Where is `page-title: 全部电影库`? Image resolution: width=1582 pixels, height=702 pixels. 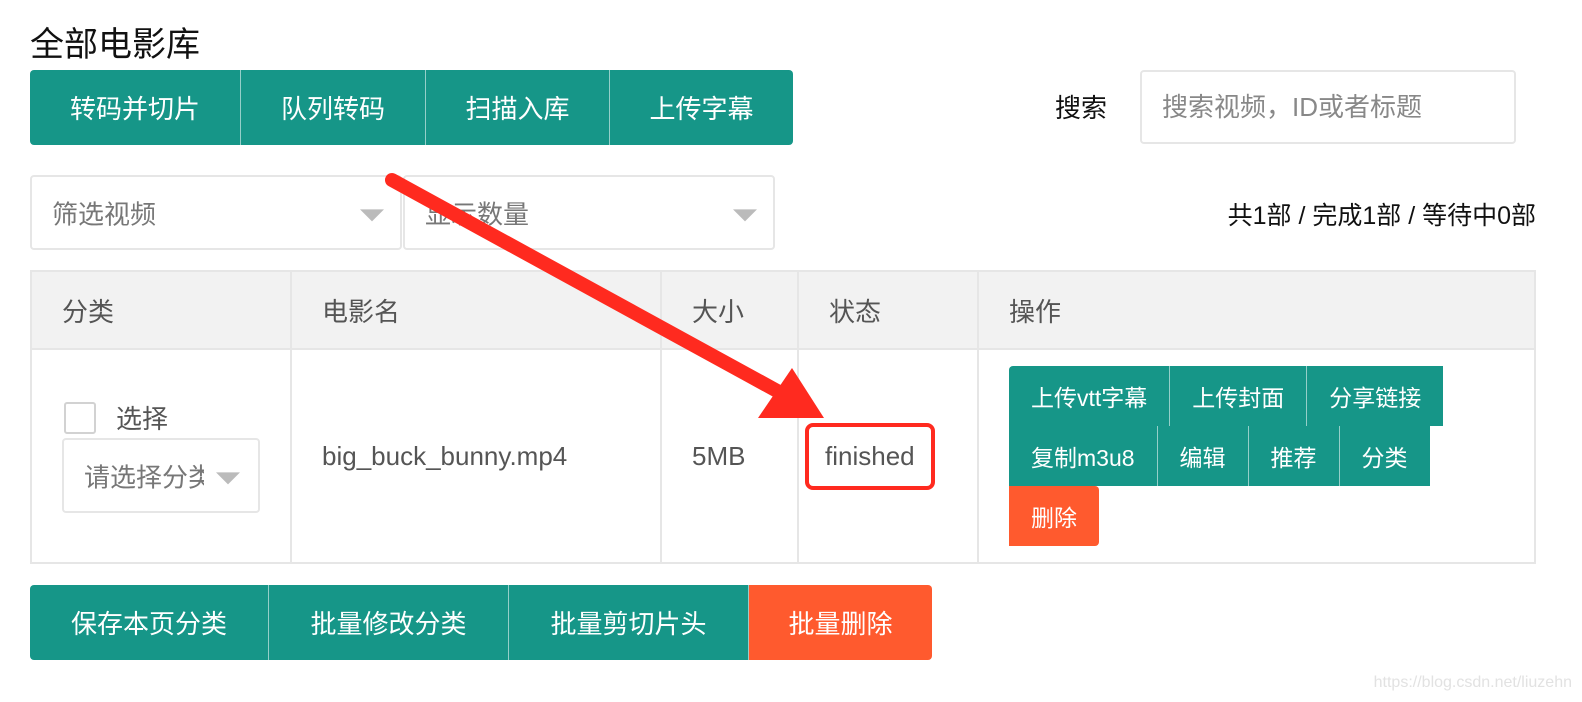
page-title: 全部电影库 is located at coordinates (115, 45).